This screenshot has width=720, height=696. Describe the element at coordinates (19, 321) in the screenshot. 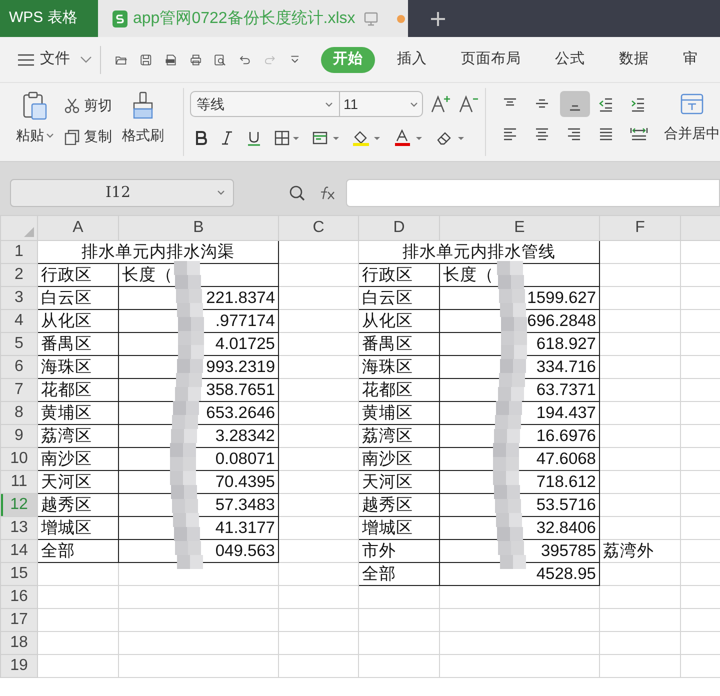

I see `row-header: 4` at that location.